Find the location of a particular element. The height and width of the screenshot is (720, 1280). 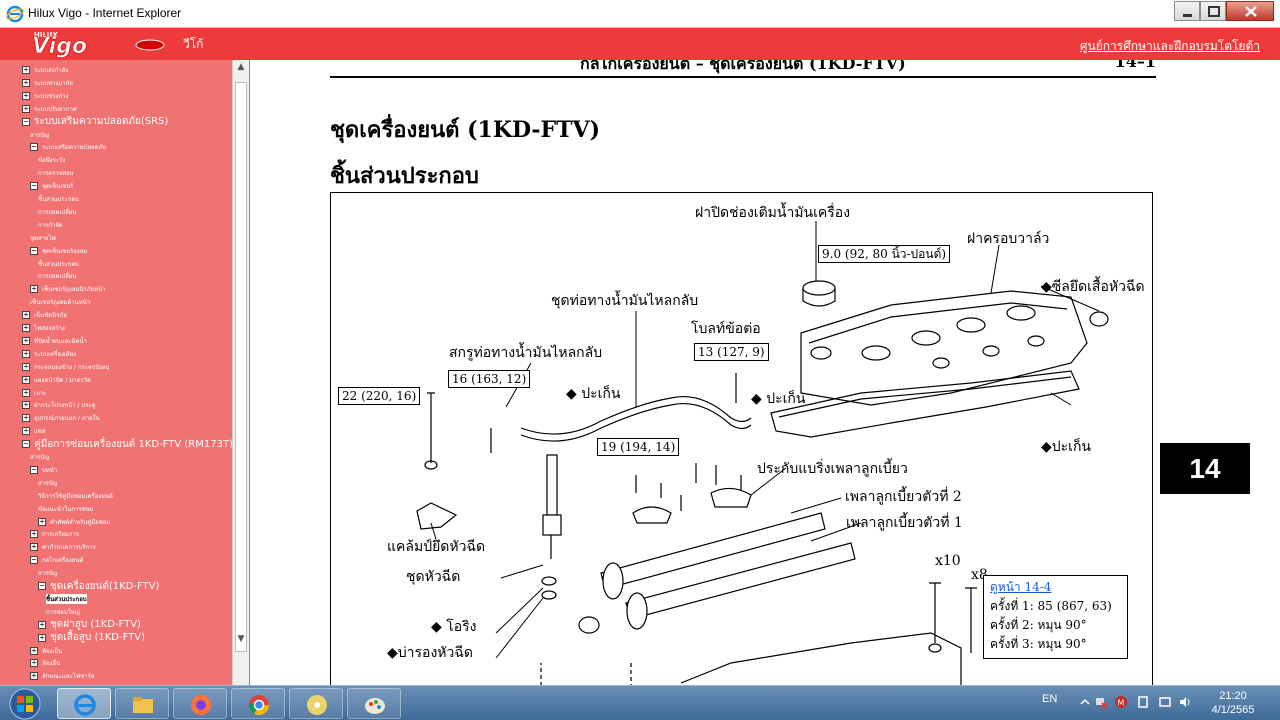

sidebar-tree-item: การตรวจสอบ is located at coordinates (55, 173).